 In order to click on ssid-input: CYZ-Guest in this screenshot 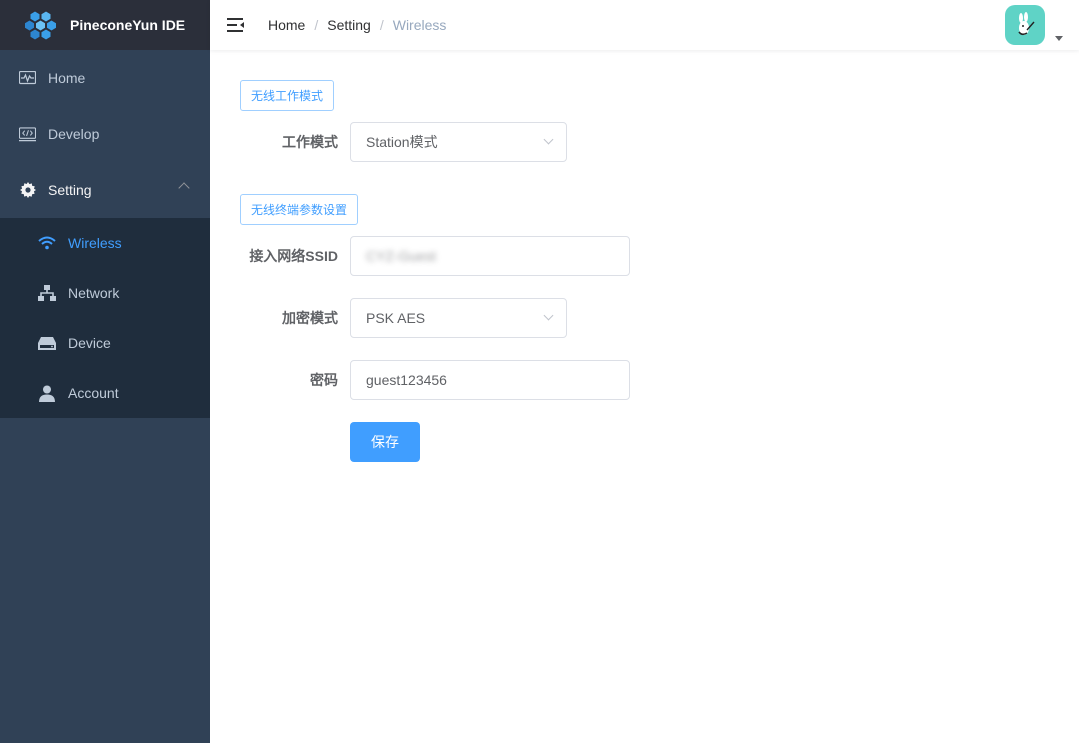, I will do `click(490, 256)`.